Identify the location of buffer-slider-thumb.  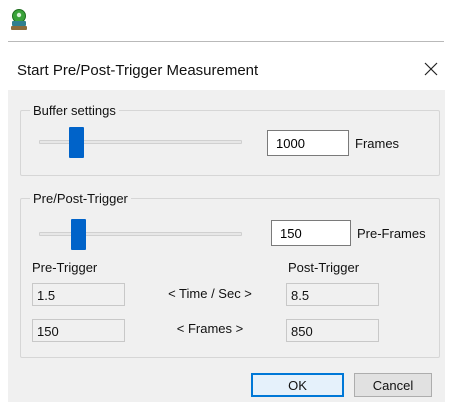
(77, 142).